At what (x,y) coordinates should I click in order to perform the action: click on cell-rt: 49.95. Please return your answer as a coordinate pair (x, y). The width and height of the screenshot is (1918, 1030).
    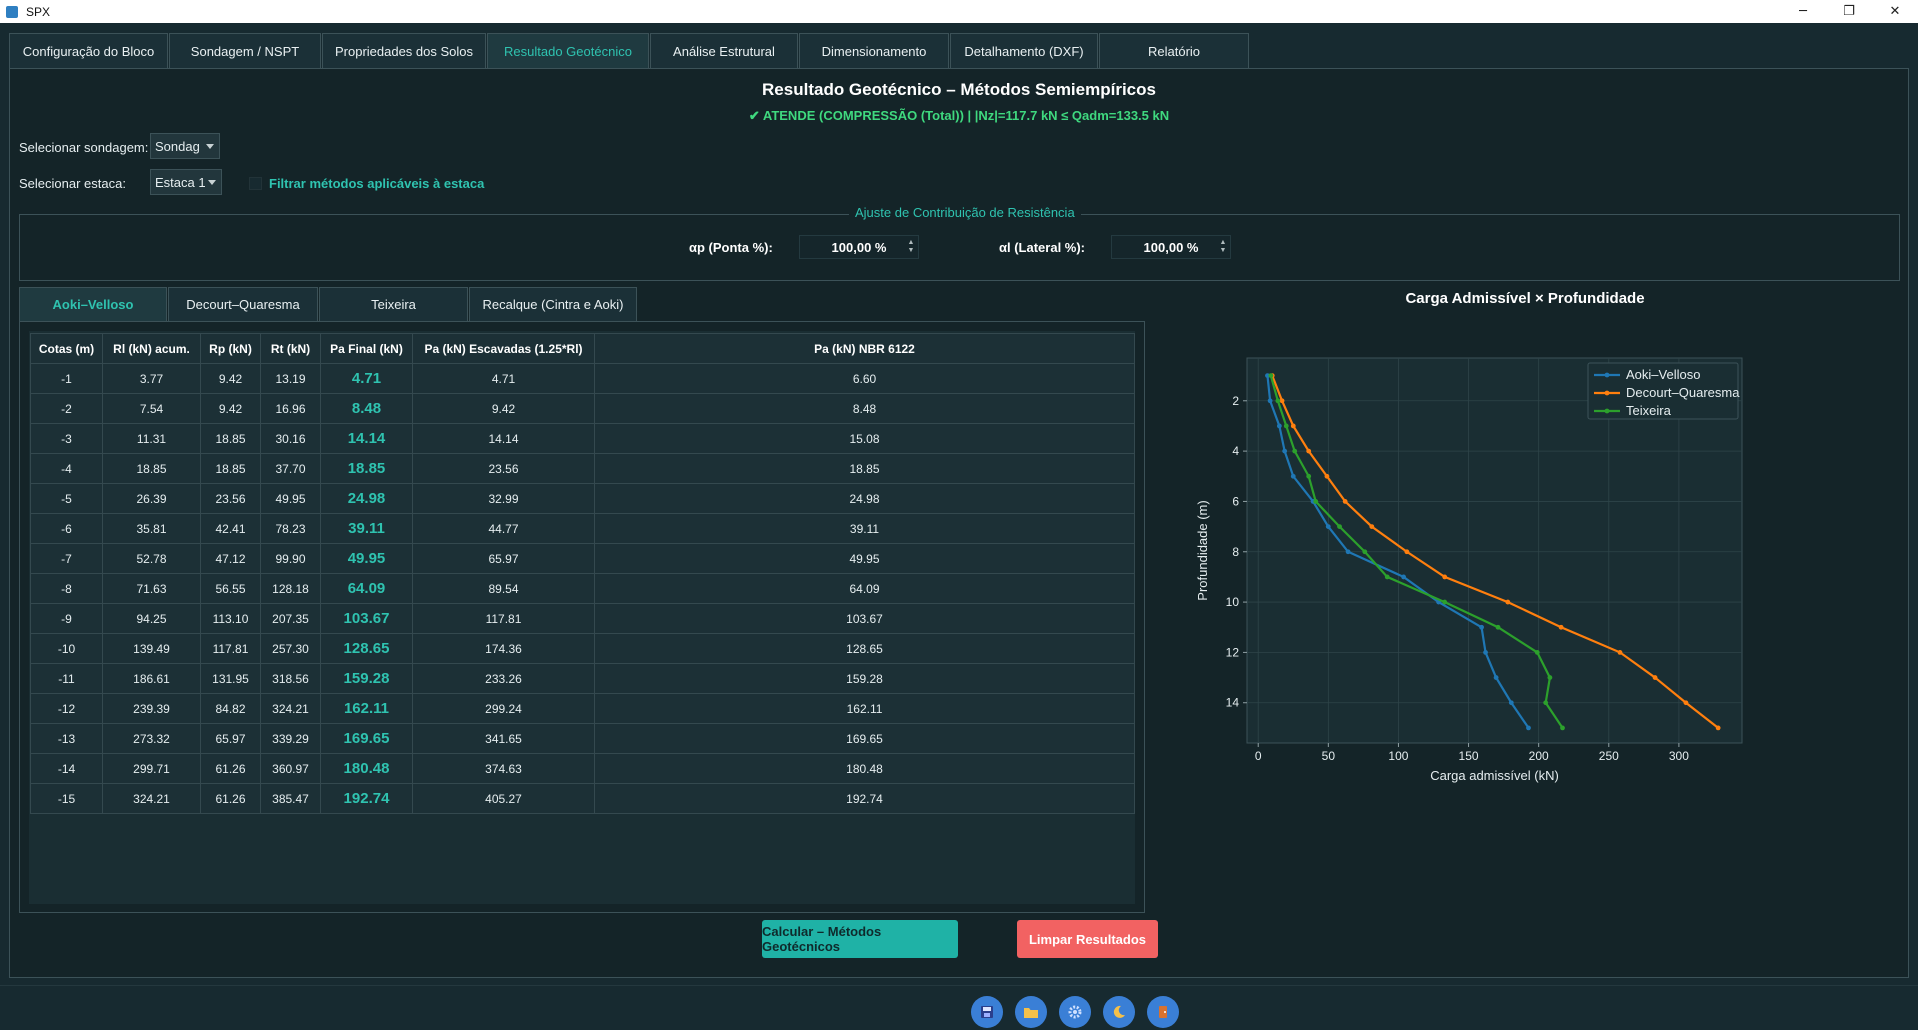
    Looking at the image, I should click on (290, 498).